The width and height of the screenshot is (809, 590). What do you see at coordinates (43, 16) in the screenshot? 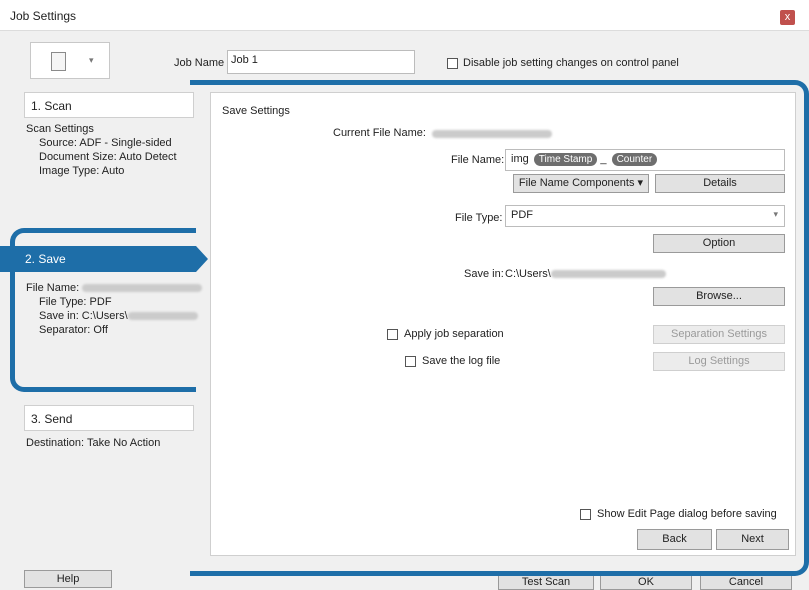
I see `window-title: Job Settings` at bounding box center [43, 16].